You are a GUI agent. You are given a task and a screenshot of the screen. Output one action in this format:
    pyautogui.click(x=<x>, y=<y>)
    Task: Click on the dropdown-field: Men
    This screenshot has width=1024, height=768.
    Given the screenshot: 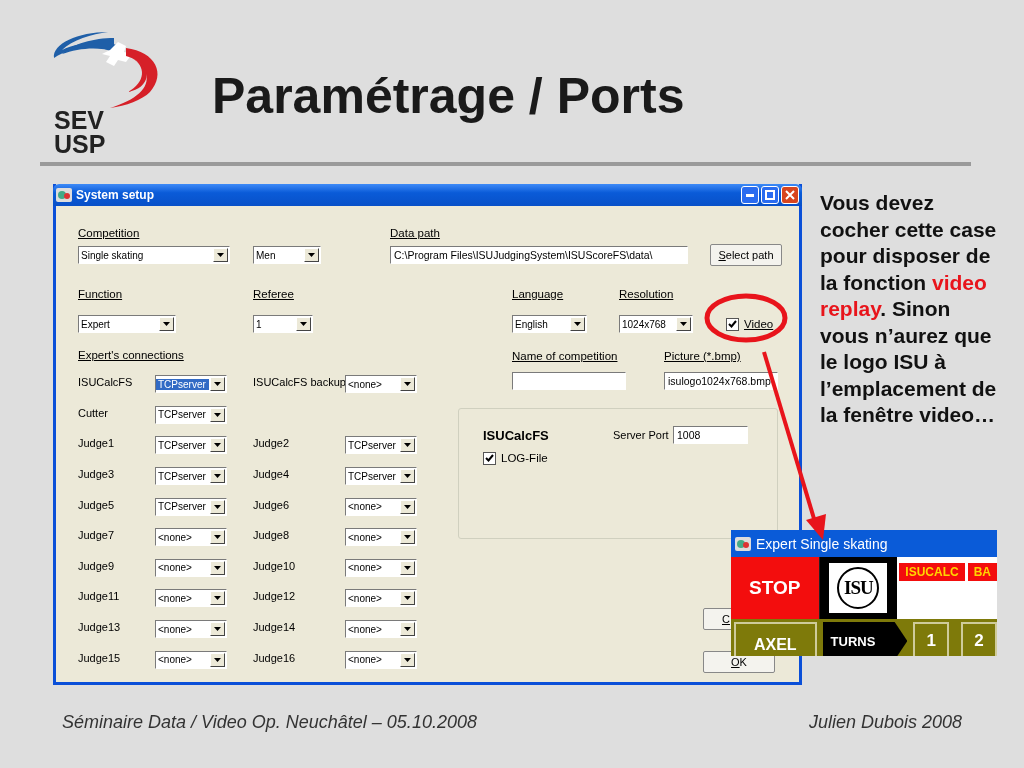 What is the action you would take?
    pyautogui.click(x=287, y=255)
    